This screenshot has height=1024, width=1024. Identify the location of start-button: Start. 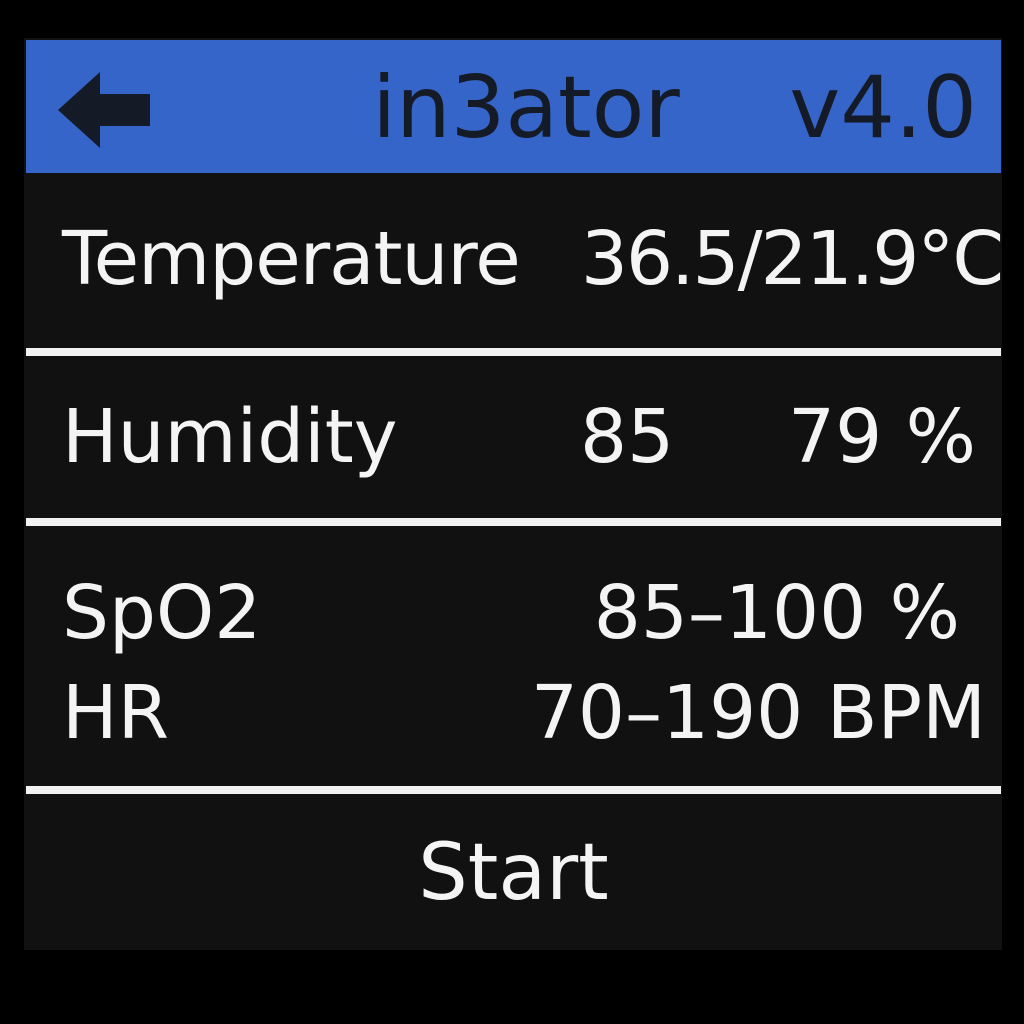
(513, 873).